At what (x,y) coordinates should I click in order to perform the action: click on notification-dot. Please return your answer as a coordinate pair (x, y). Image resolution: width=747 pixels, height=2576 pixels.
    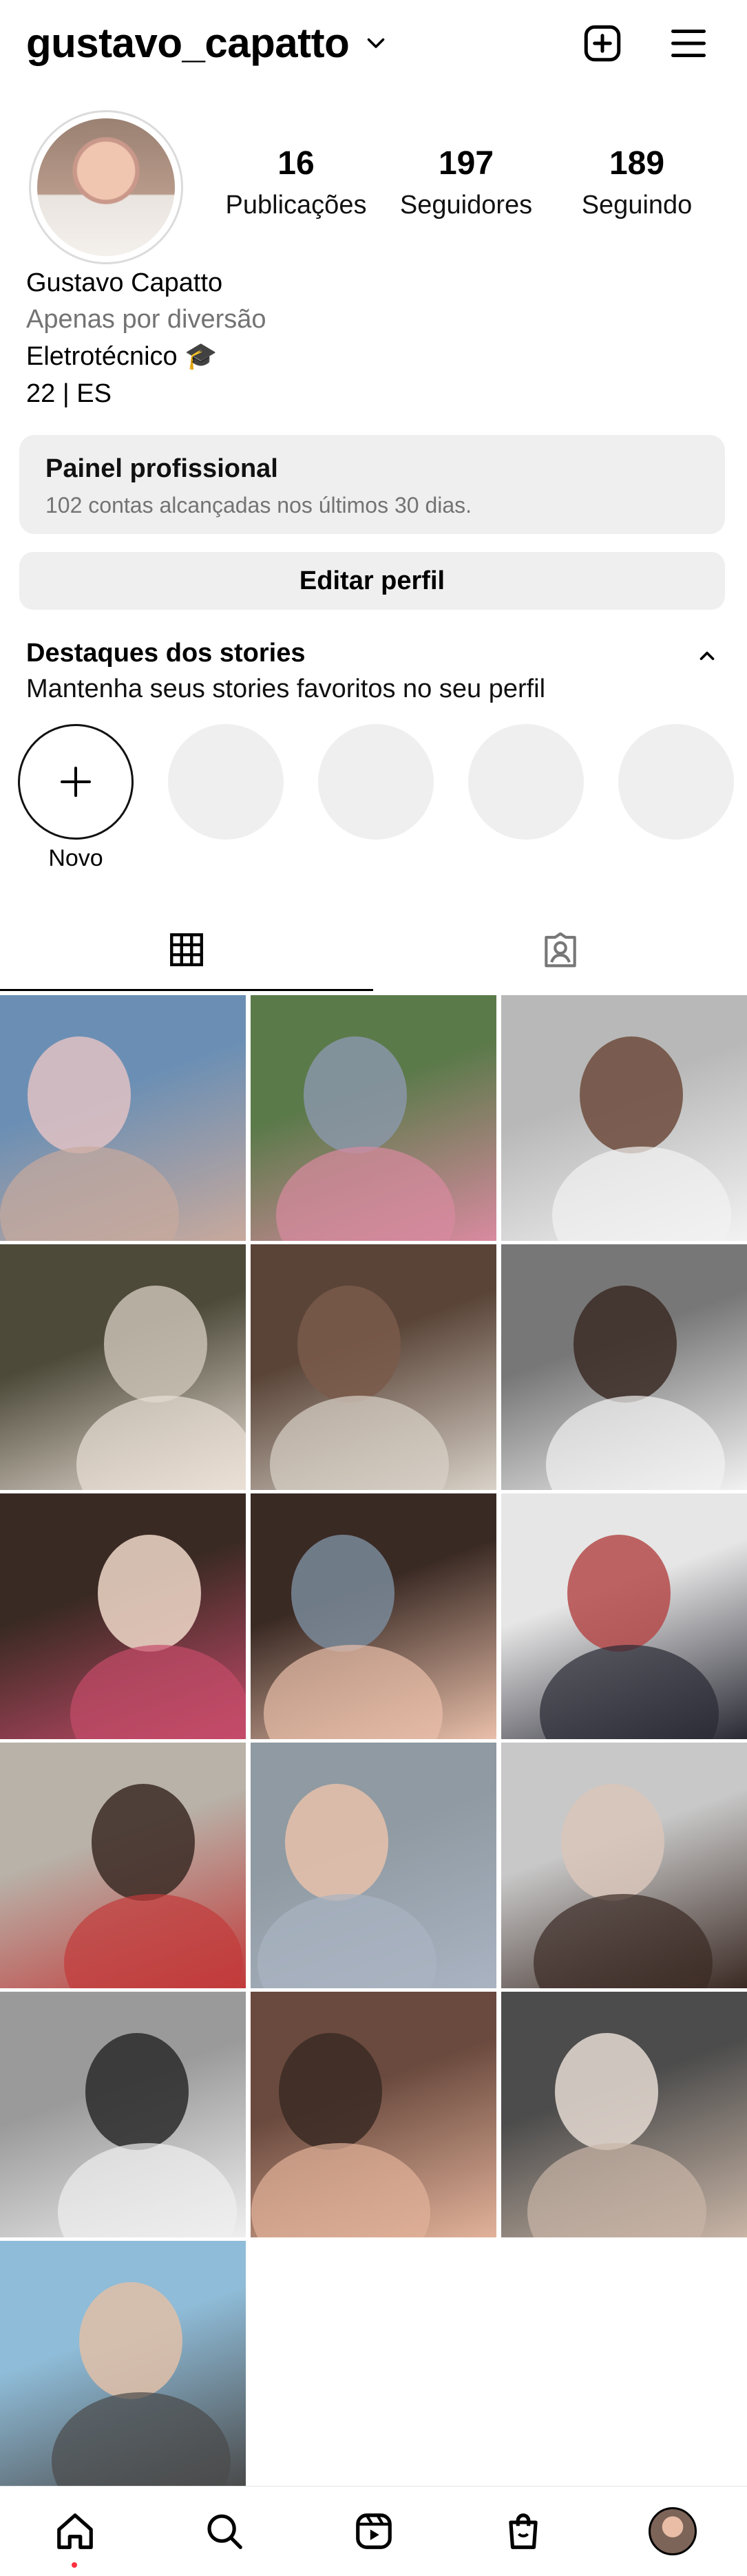
    Looking at the image, I should click on (74, 2565).